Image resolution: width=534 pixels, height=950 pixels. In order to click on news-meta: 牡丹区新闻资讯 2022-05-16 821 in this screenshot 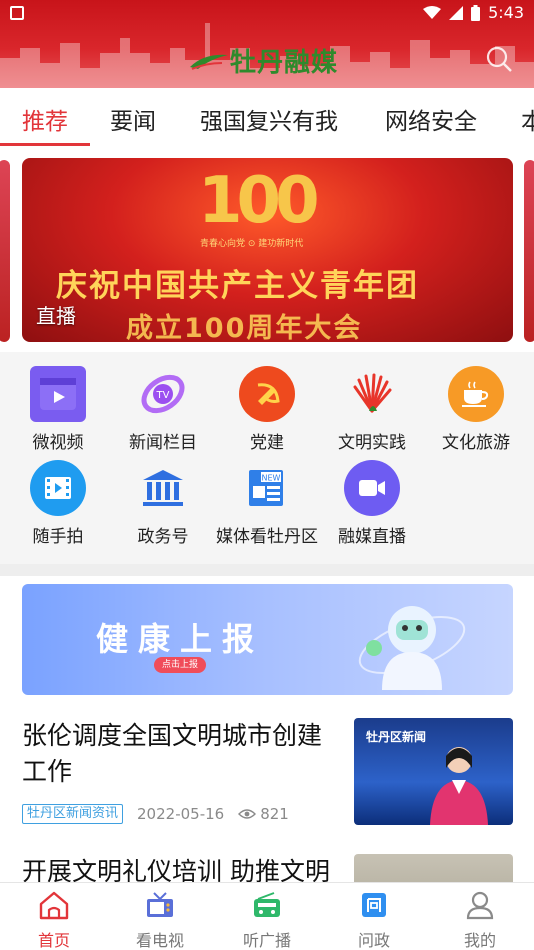, I will do `click(155, 814)`.